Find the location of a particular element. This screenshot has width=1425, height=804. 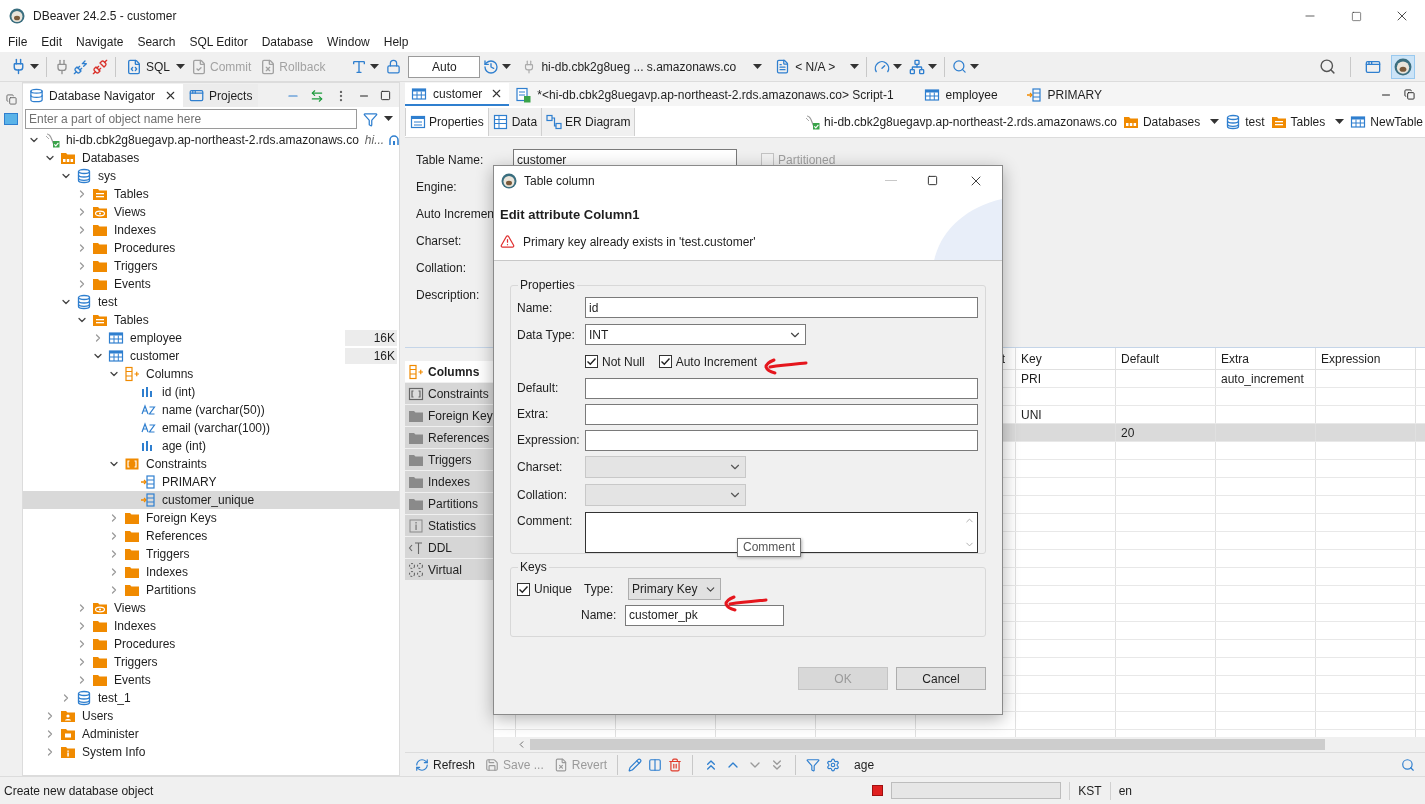

side-tab: DDL is located at coordinates (449, 547).